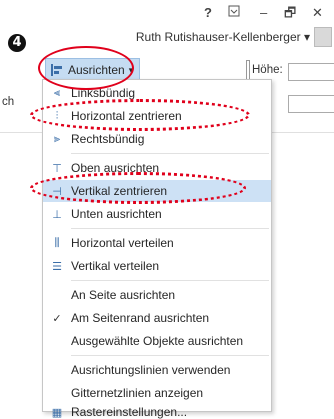  I want to click on maximize-button: 🗗, so click(290, 13).